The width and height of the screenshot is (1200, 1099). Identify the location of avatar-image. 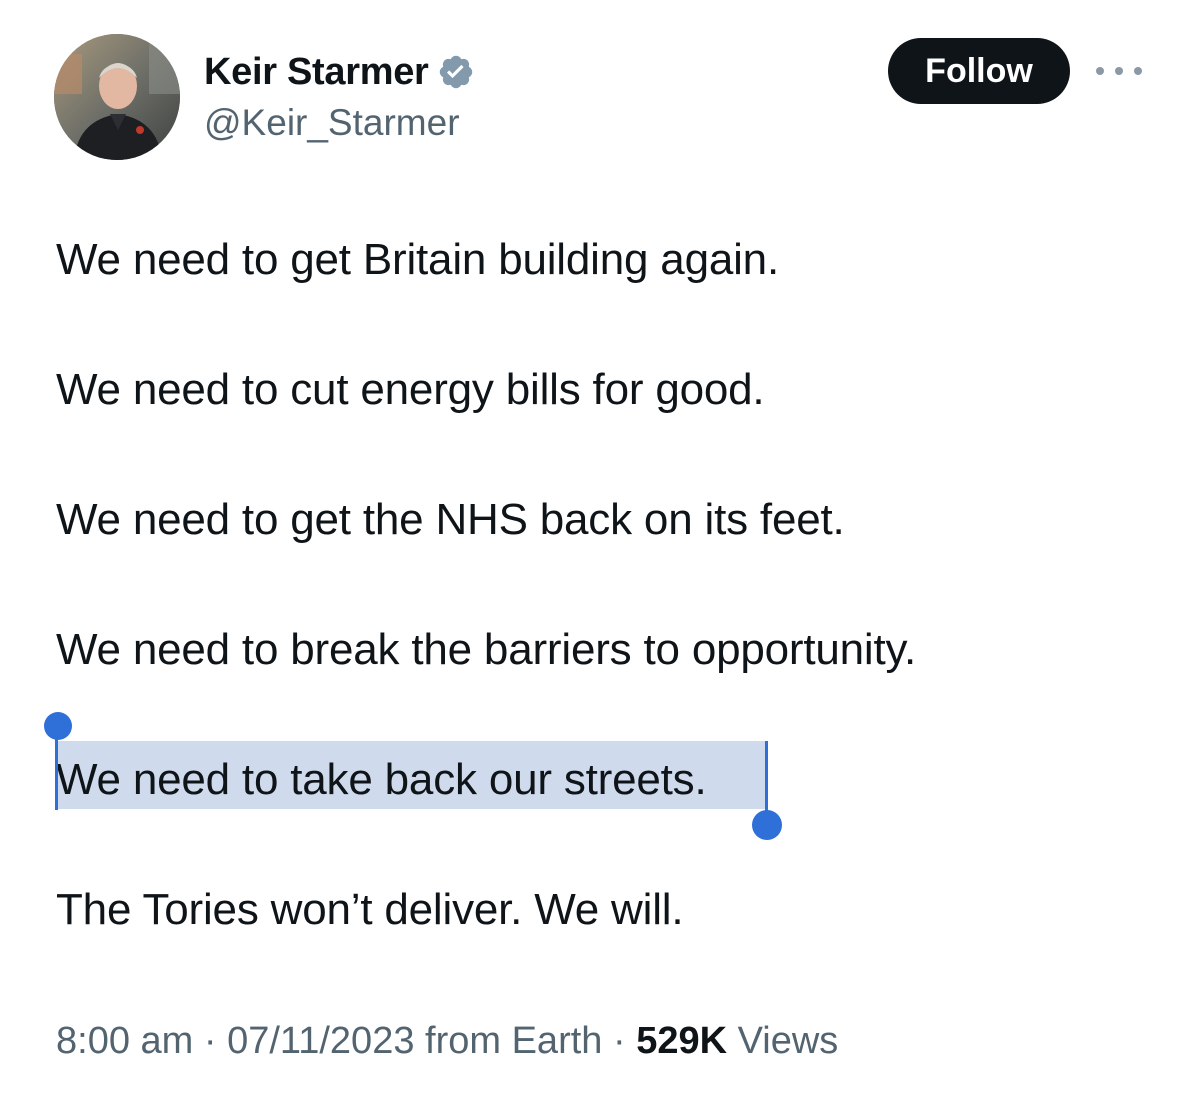
(117, 97).